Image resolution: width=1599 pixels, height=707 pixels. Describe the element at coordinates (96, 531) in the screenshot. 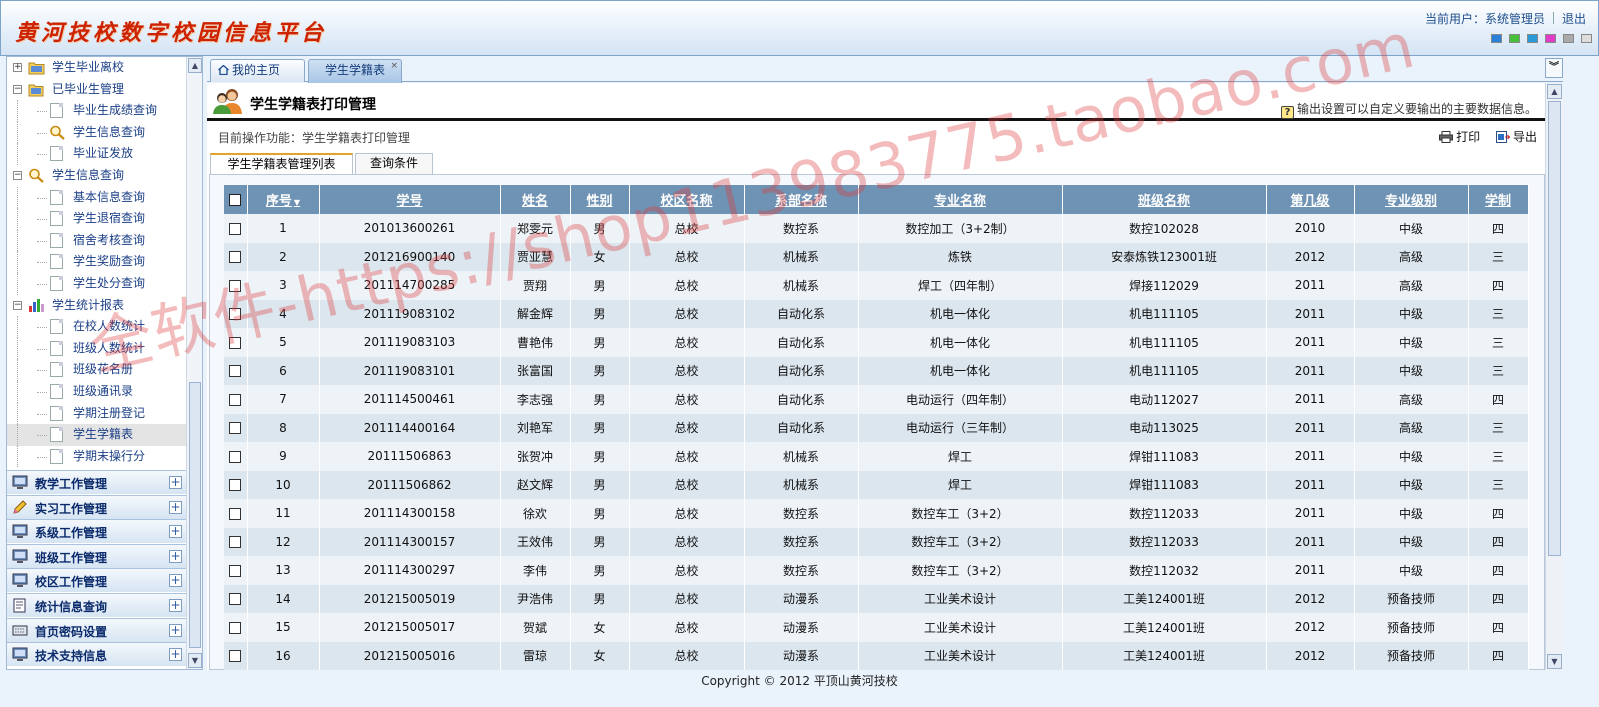

I see `sidebar-section: 系级工作管理 +` at that location.